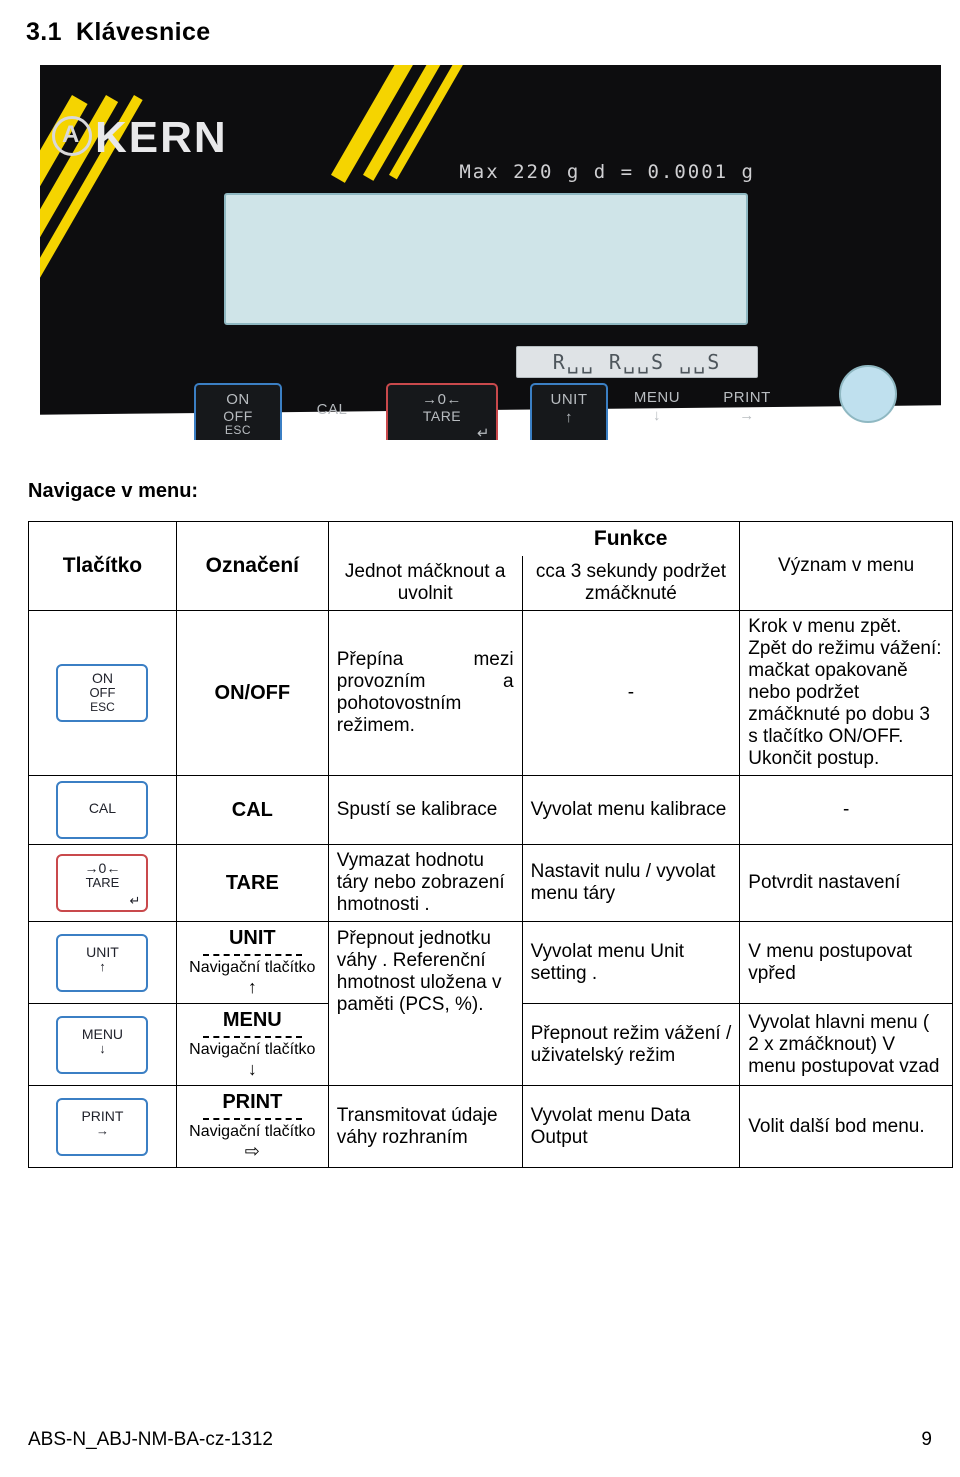 The height and width of the screenshot is (1477, 960). Describe the element at coordinates (631, 962) in the screenshot. I see `row-hold: Vyvolat menu Unit setting .` at that location.